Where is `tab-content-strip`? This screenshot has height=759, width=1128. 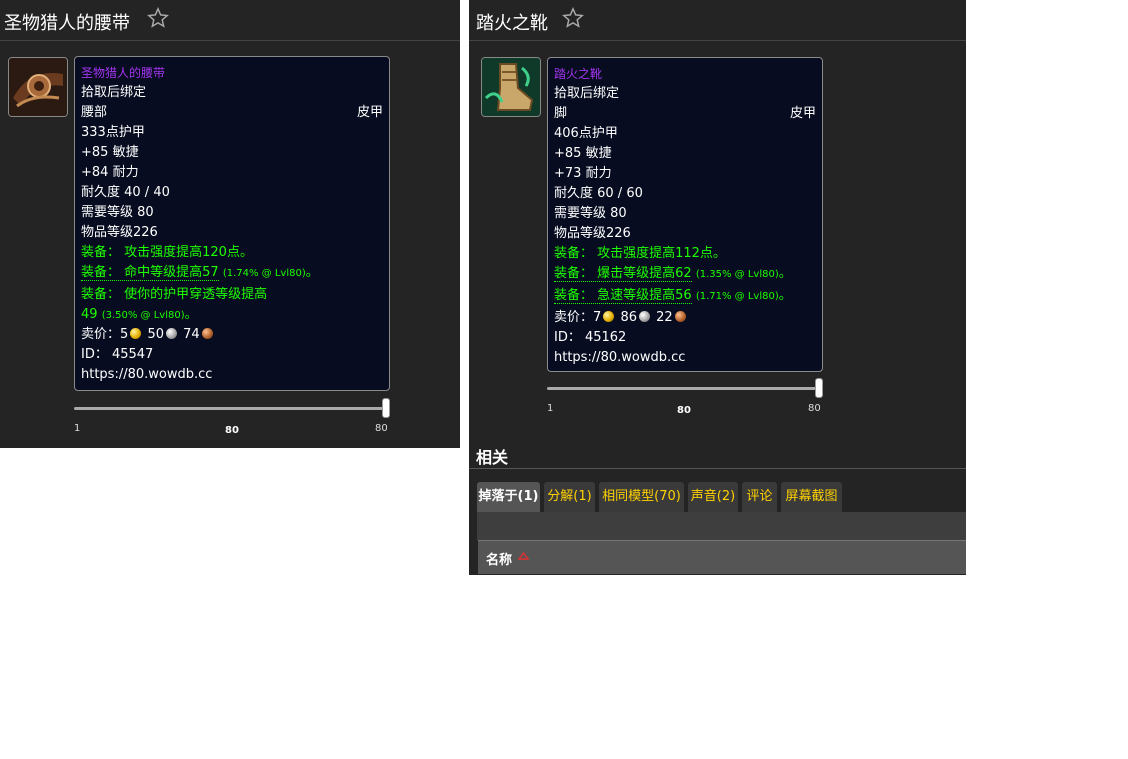
tab-content-strip is located at coordinates (721, 526).